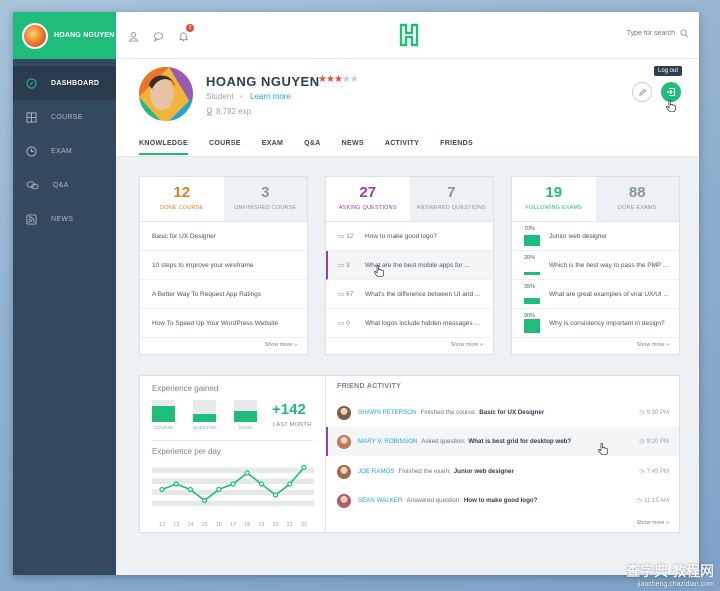  Describe the element at coordinates (228, 111) in the screenshot. I see `profile-exp: 8,782 exp` at that location.